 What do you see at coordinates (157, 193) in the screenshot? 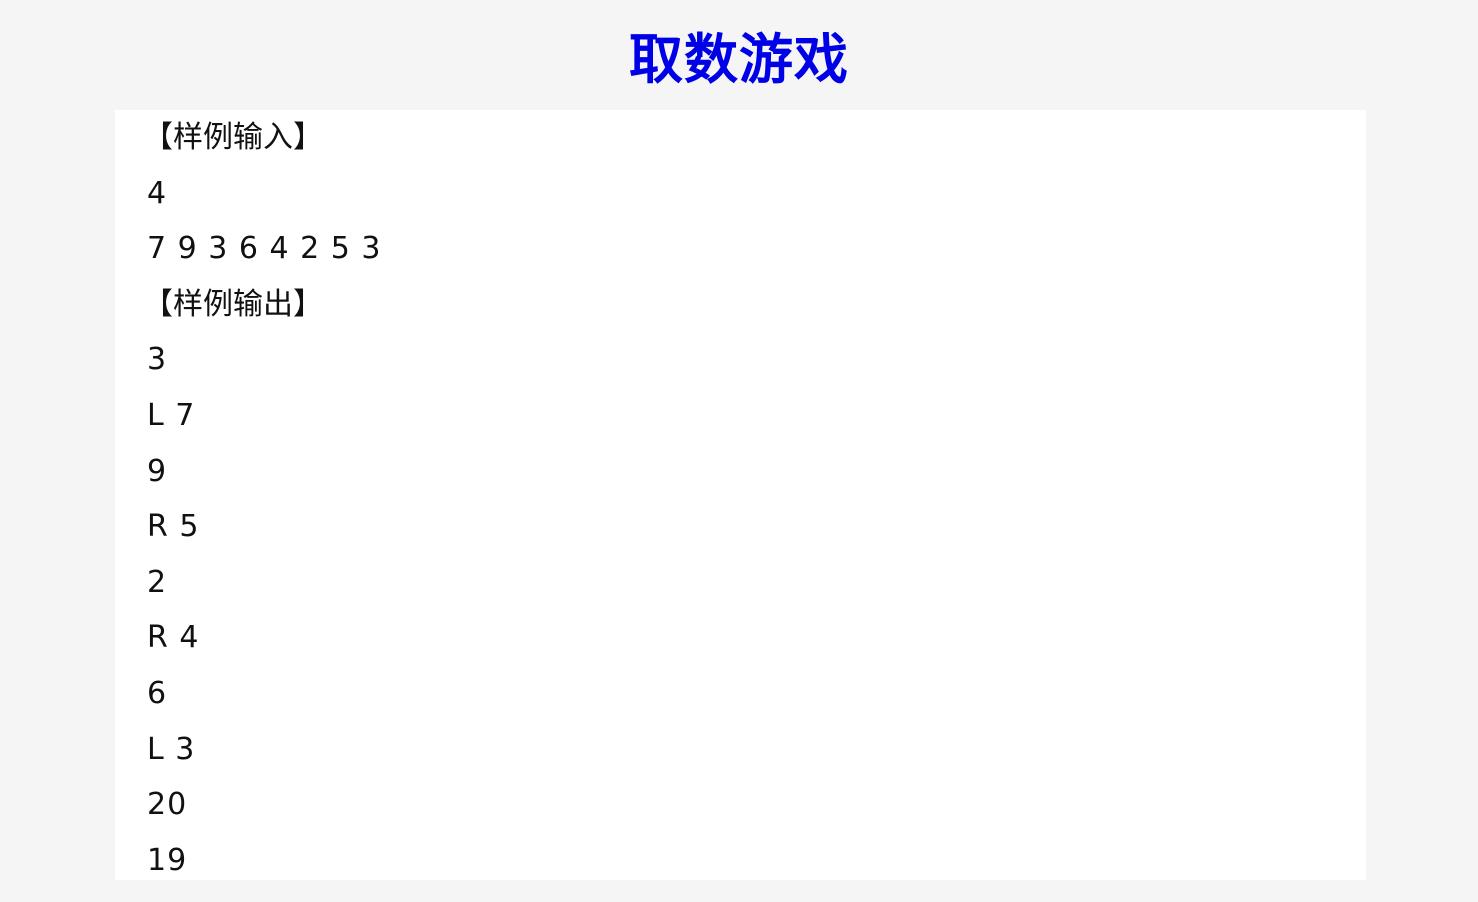
I see `text-line: 4` at bounding box center [157, 193].